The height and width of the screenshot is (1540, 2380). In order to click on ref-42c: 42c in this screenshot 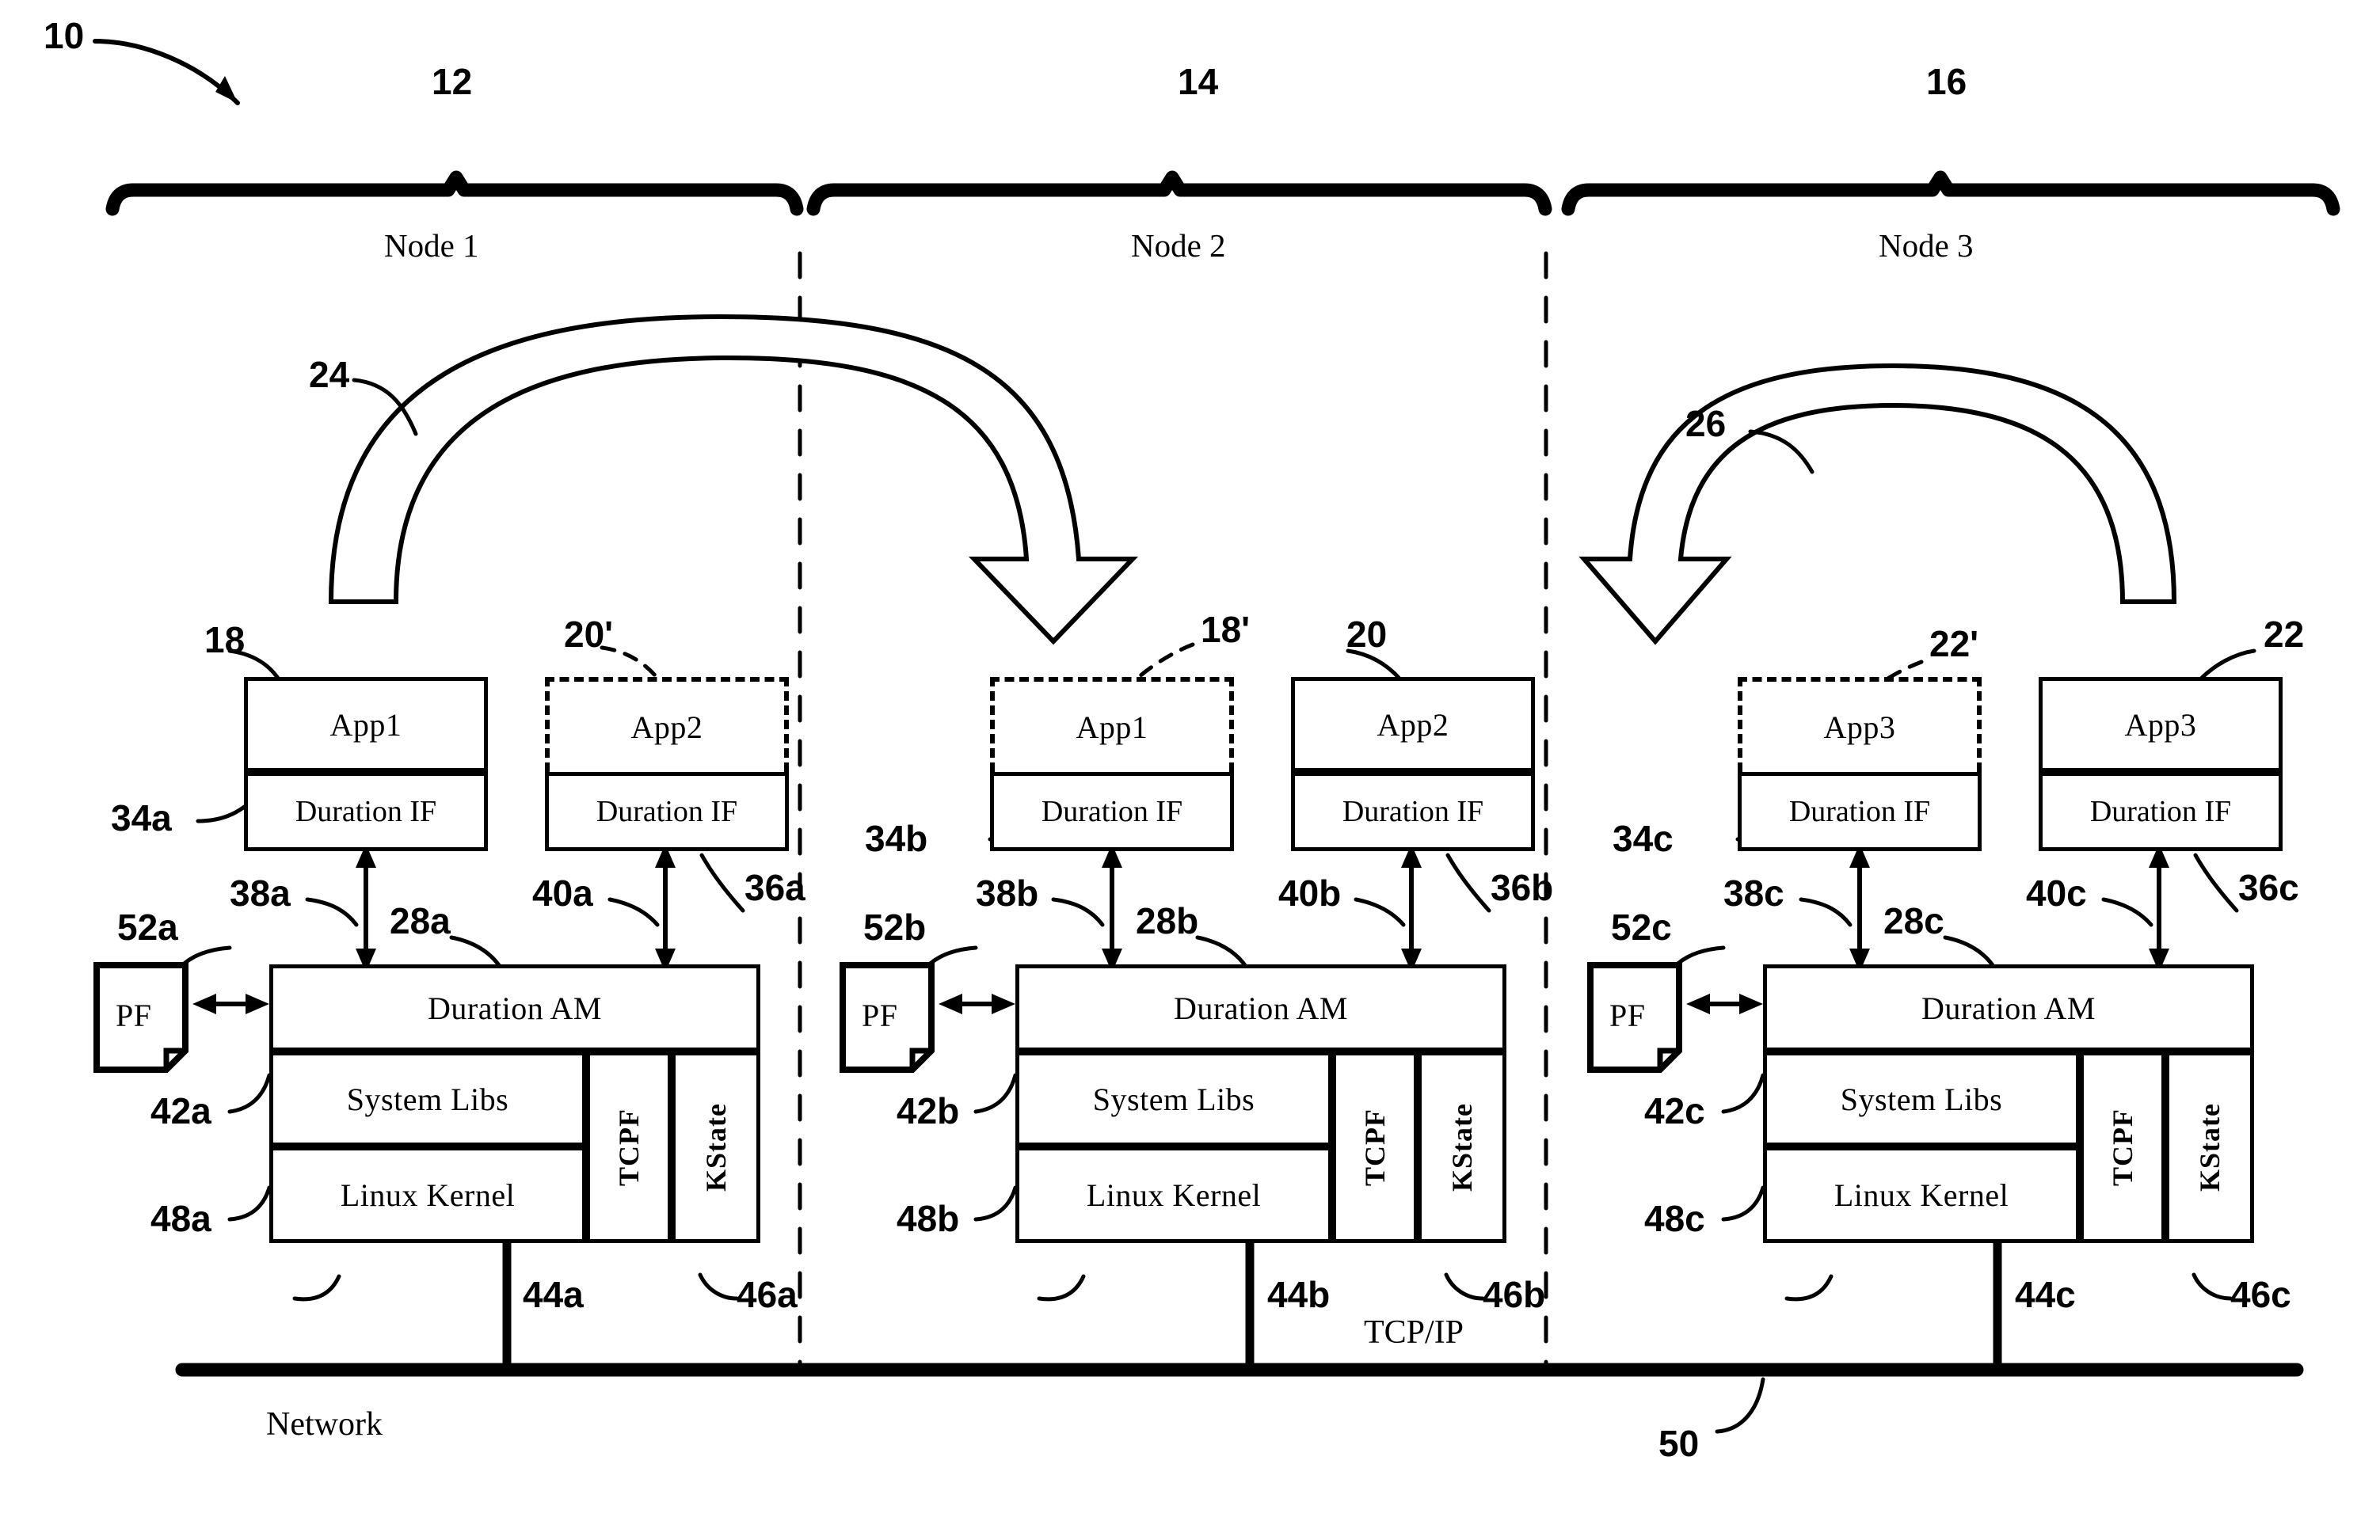, I will do `click(1674, 1110)`.